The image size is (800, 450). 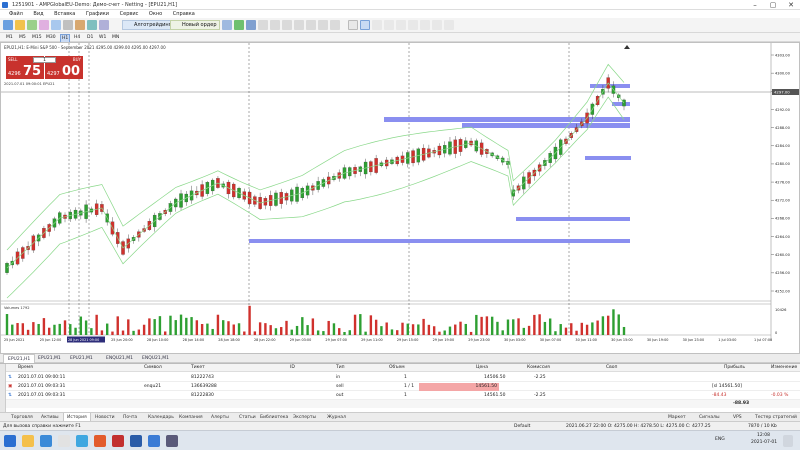 I want to click on zoom-out-icon, so click(x=275, y=25).